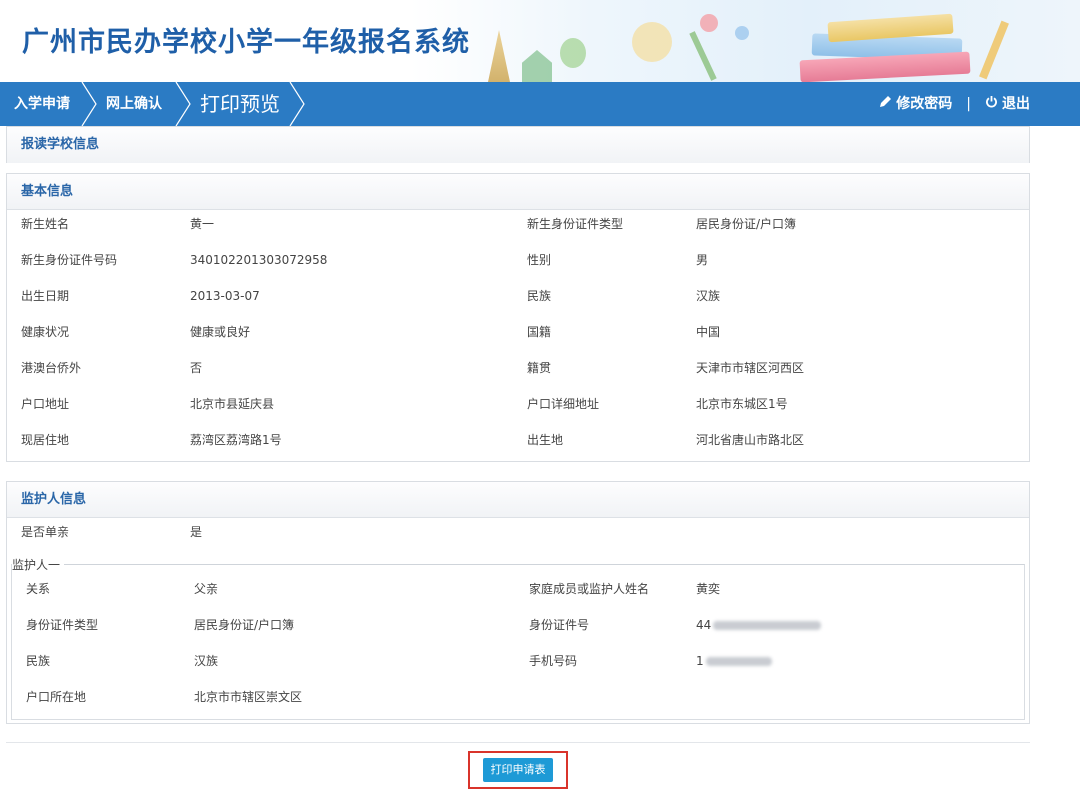 The image size is (1080, 808). I want to click on id-number-prefix: 44, so click(704, 625).